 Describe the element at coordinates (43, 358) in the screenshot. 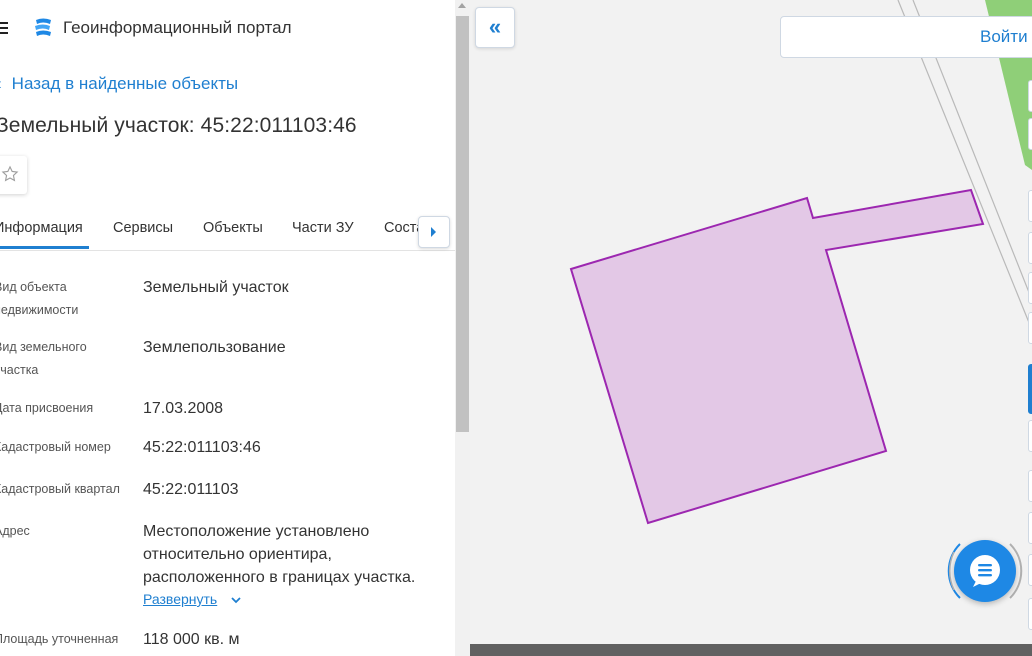

I see `field-label: Вид земельного участка` at that location.